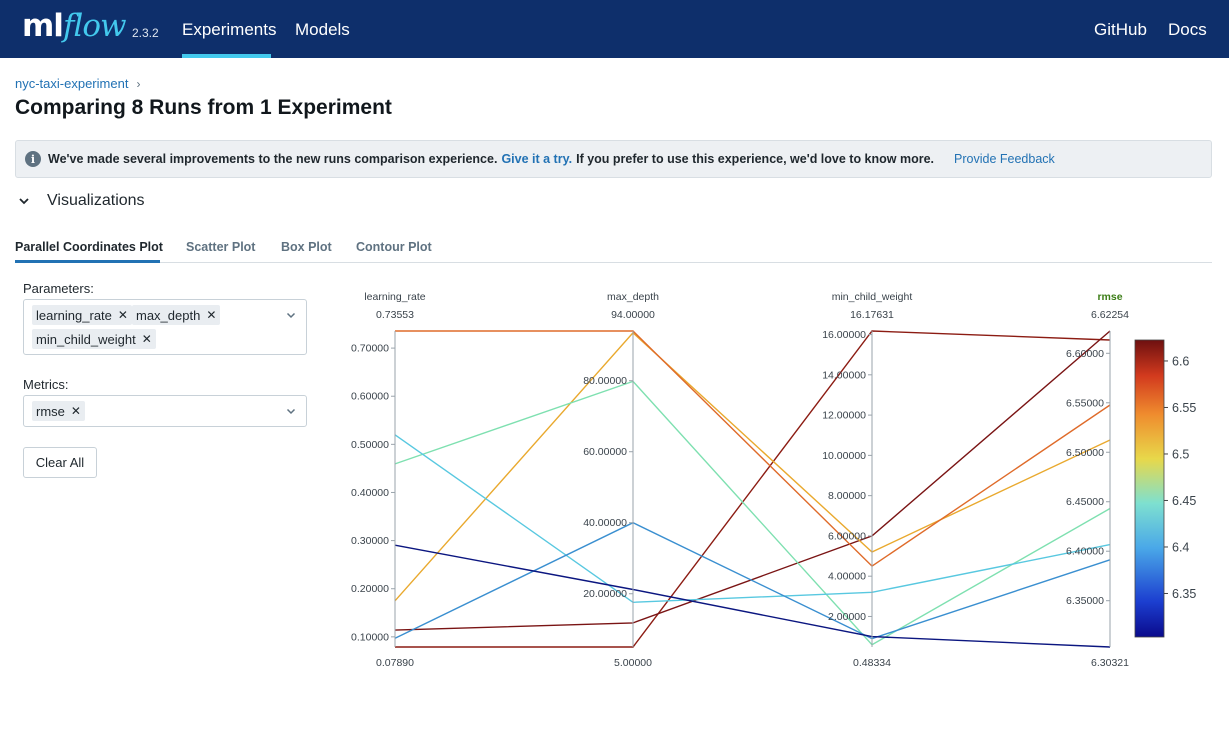 Image resolution: width=1229 pixels, height=745 pixels. Describe the element at coordinates (229, 30) in the screenshot. I see `nav-experiments: Experiments` at that location.